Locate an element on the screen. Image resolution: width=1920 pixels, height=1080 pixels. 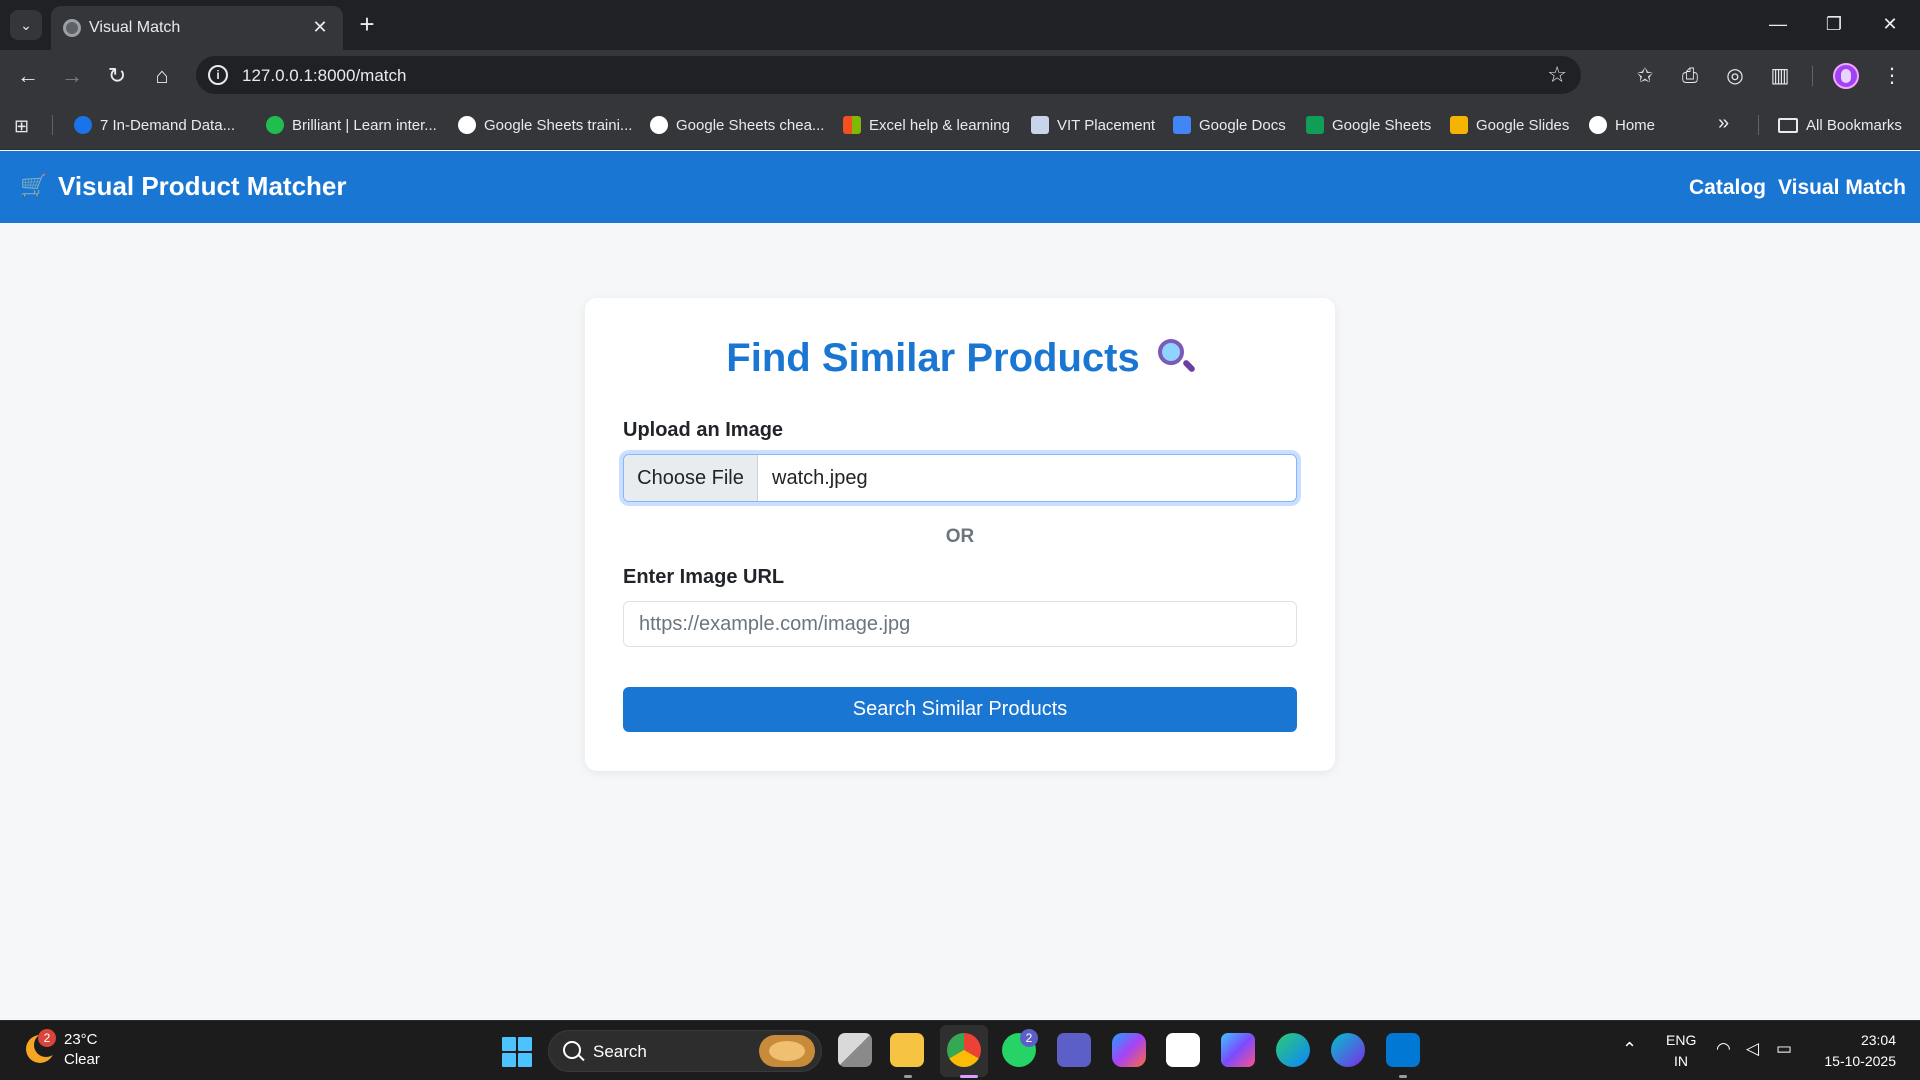
magnifier-icon is located at coordinates (1176, 356).